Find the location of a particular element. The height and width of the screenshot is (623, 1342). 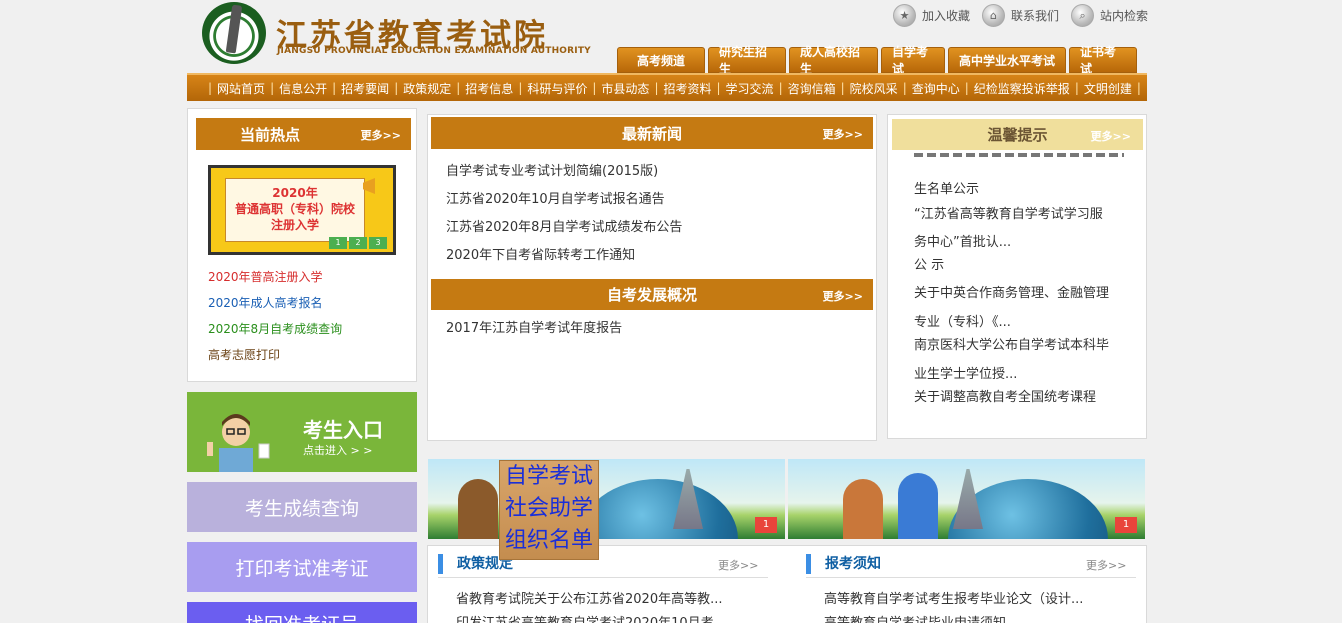

tab-adult: 成人高校招生 is located at coordinates (833, 60).